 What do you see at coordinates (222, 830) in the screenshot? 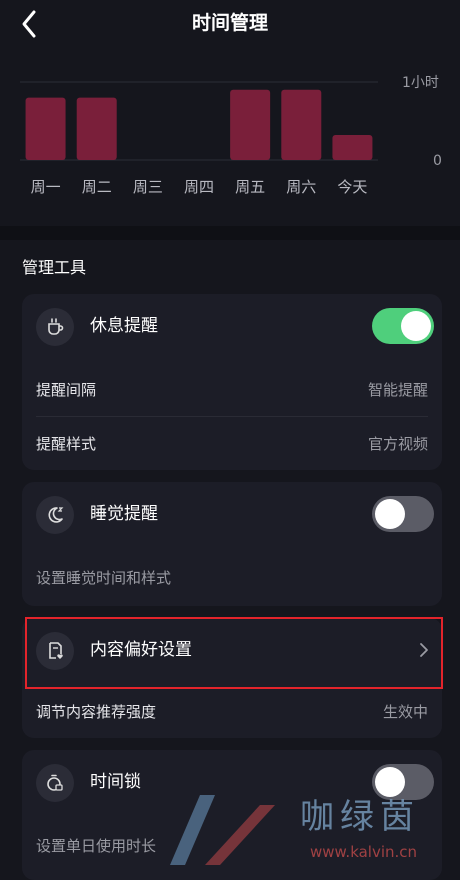
I see `watermark-logo-icon` at bounding box center [222, 830].